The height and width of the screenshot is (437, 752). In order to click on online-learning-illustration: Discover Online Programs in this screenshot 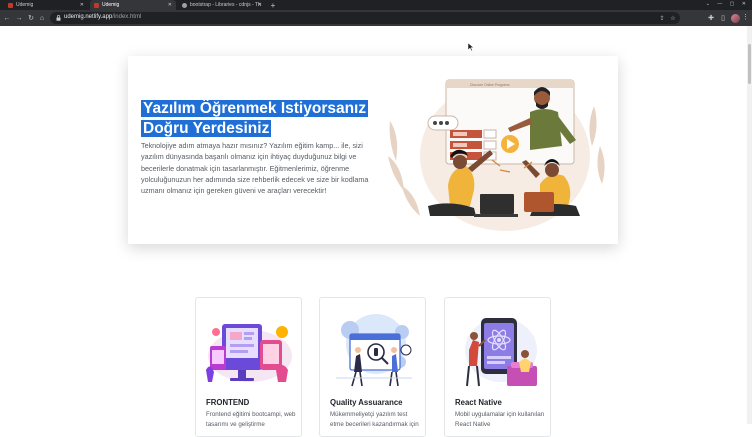, I will do `click(496, 155)`.